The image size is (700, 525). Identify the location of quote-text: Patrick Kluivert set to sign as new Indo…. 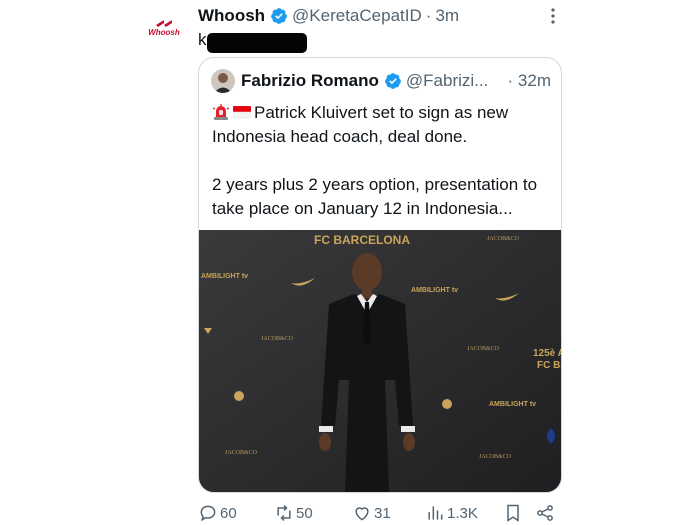
(382, 161).